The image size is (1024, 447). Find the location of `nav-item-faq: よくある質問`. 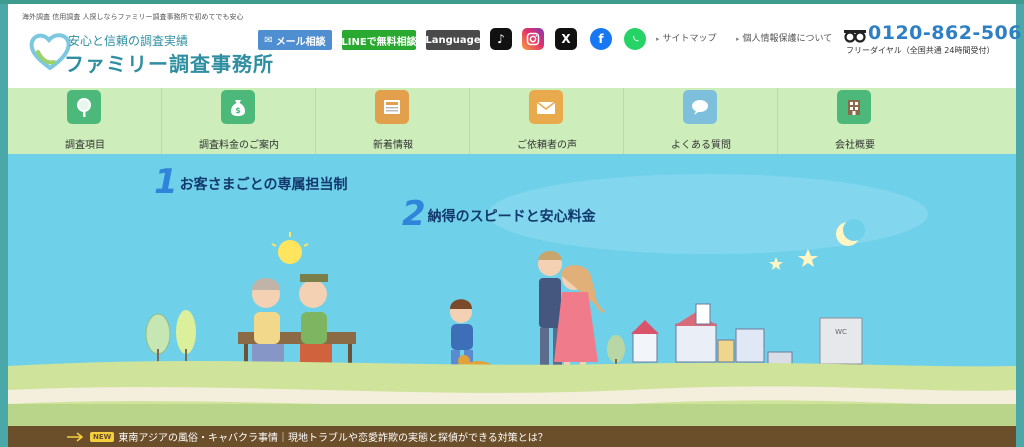

nav-item-faq: よくある質問 is located at coordinates (701, 121).